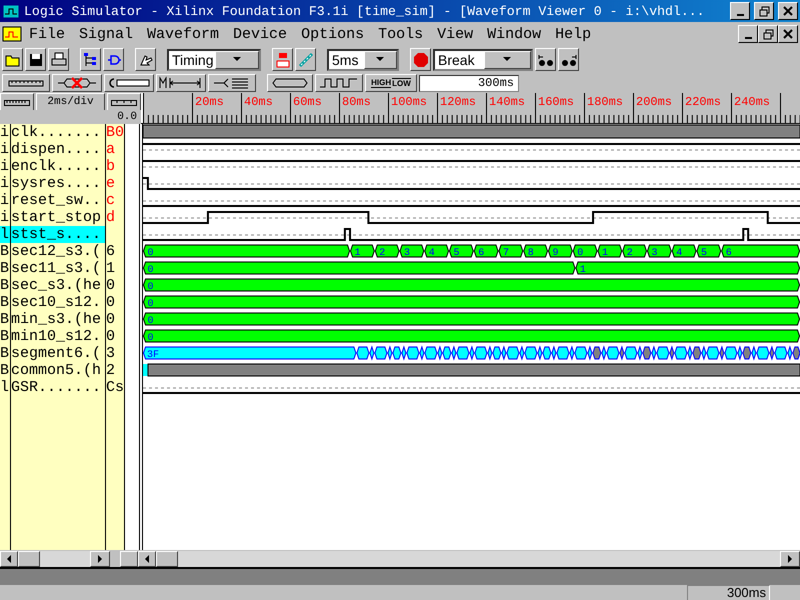 The height and width of the screenshot is (600, 800). What do you see at coordinates (260, 34) in the screenshot?
I see `menu-item: Device` at bounding box center [260, 34].